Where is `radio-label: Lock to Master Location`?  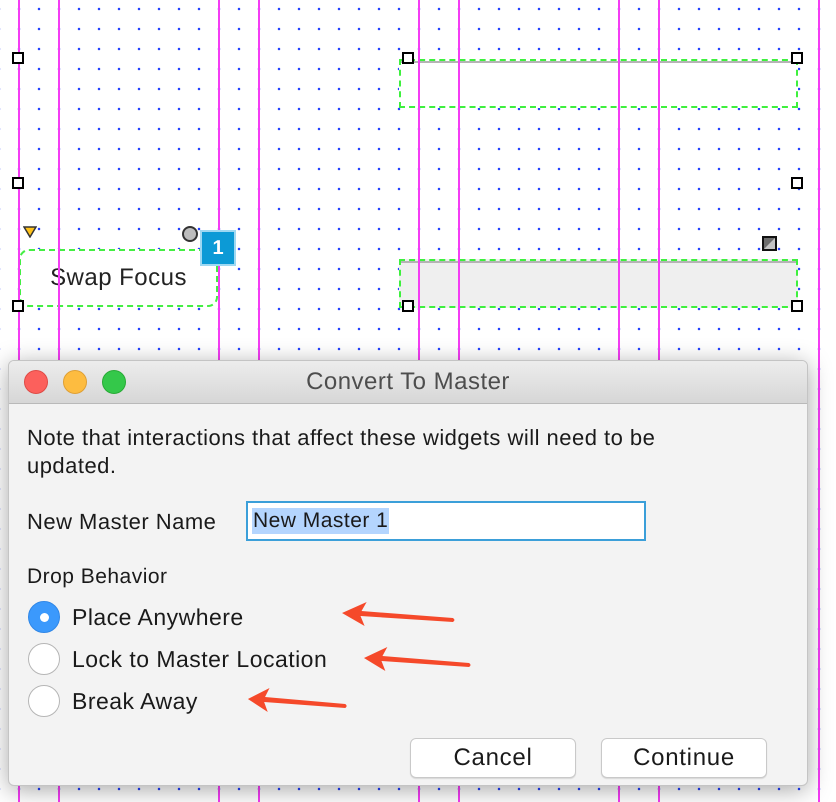
radio-label: Lock to Master Location is located at coordinates (200, 659).